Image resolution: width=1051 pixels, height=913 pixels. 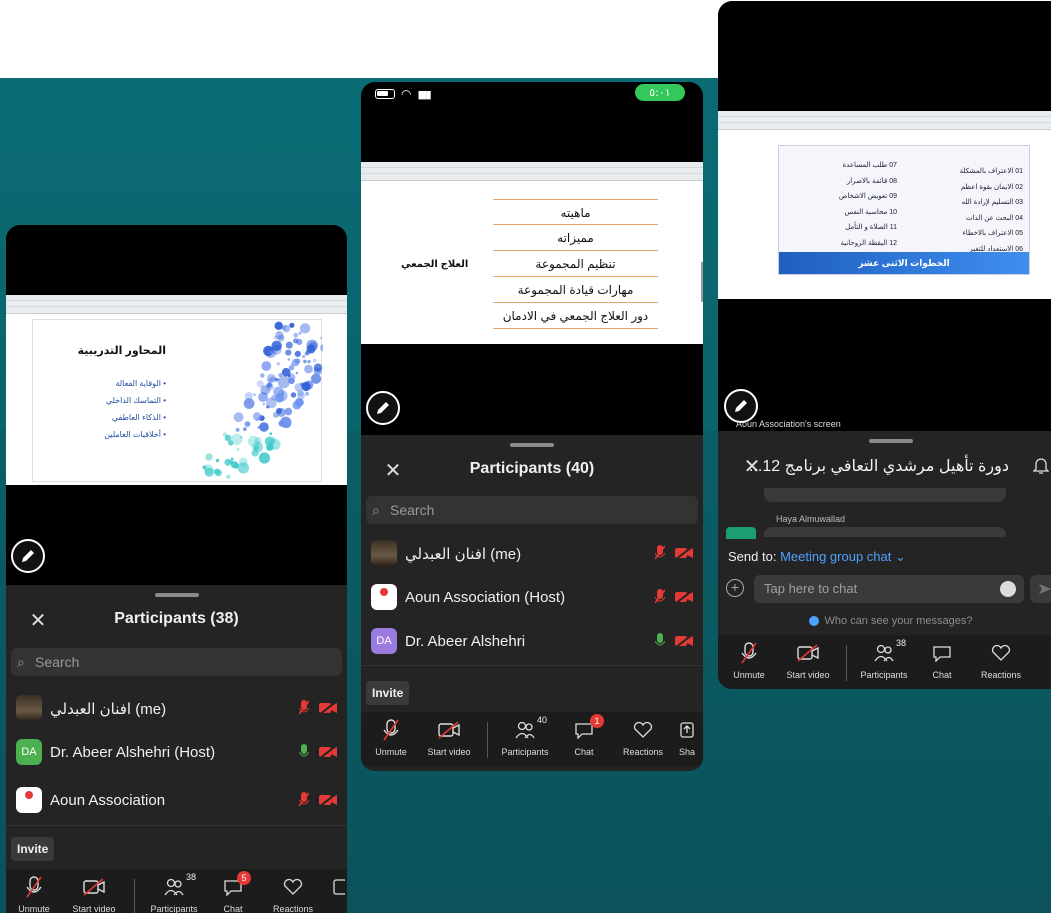 What do you see at coordinates (532, 642) in the screenshot?
I see `participant-row: DA Dr. Abeer Alshehri` at bounding box center [532, 642].